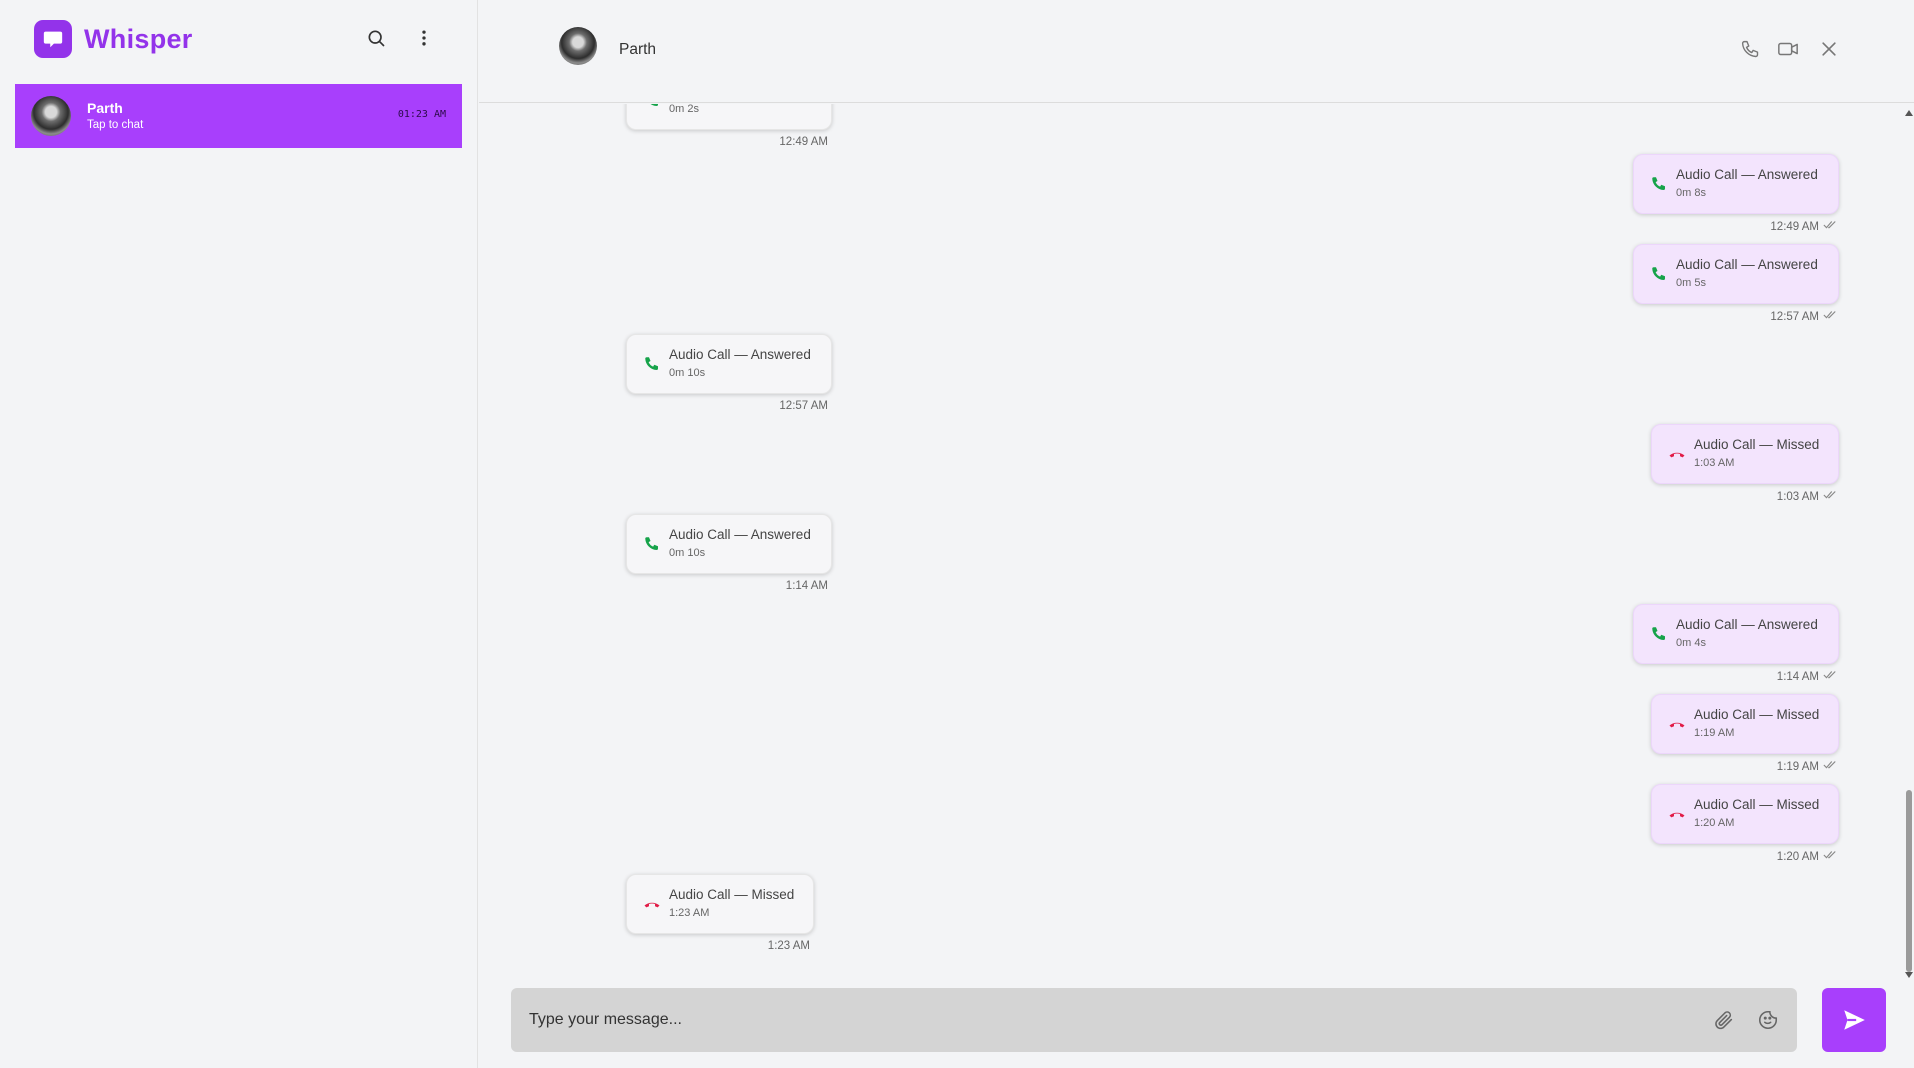 Image resolution: width=1914 pixels, height=1068 pixels. What do you see at coordinates (1714, 463) in the screenshot?
I see `call-detail: 1:03 AM` at bounding box center [1714, 463].